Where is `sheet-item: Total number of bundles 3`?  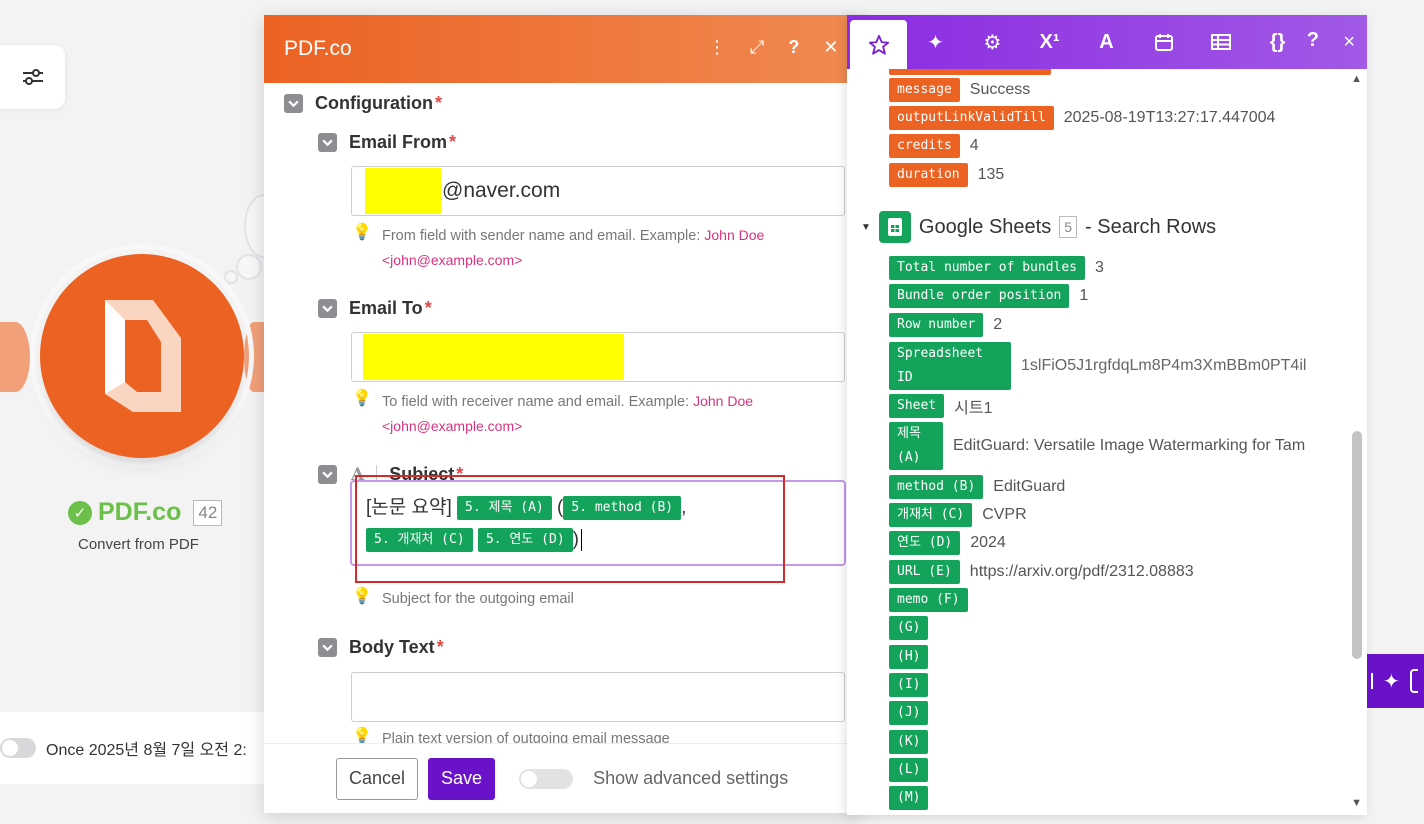 sheet-item: Total number of bundles 3 is located at coordinates (996, 268).